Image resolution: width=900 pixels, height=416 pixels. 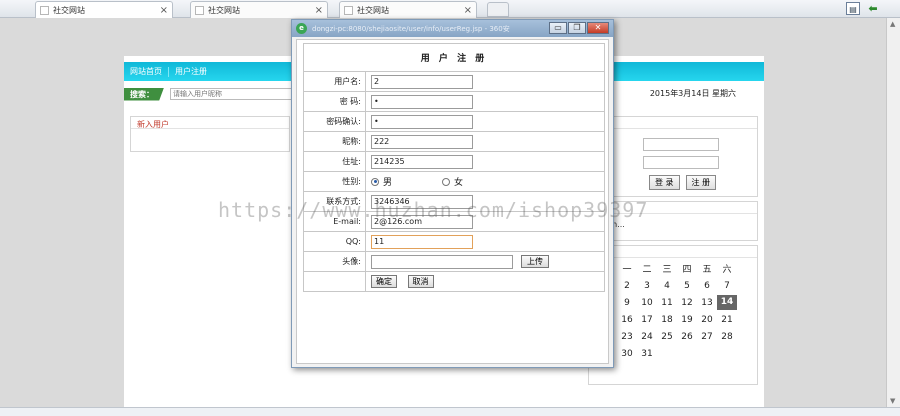 What do you see at coordinates (334, 201) in the screenshot?
I see `contact-label: 联系方式:` at bounding box center [334, 201].